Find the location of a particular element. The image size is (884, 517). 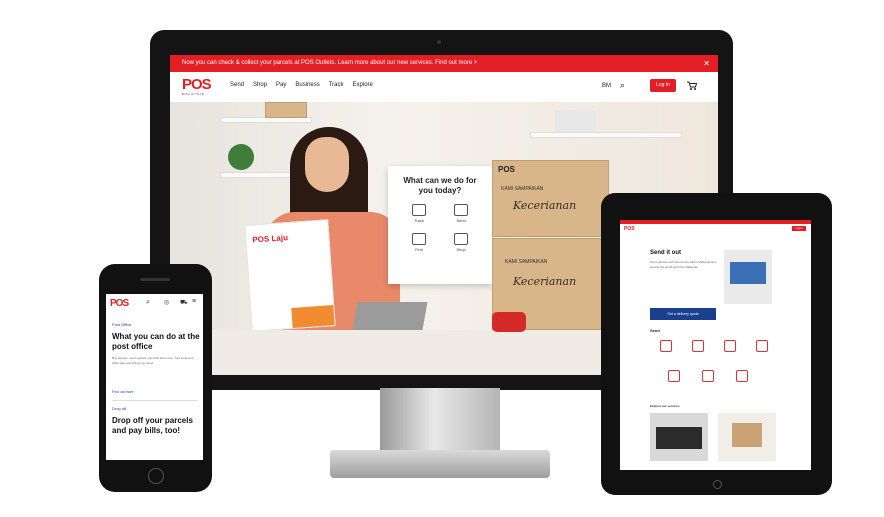

tablet-home-button is located at coordinates (717, 484).